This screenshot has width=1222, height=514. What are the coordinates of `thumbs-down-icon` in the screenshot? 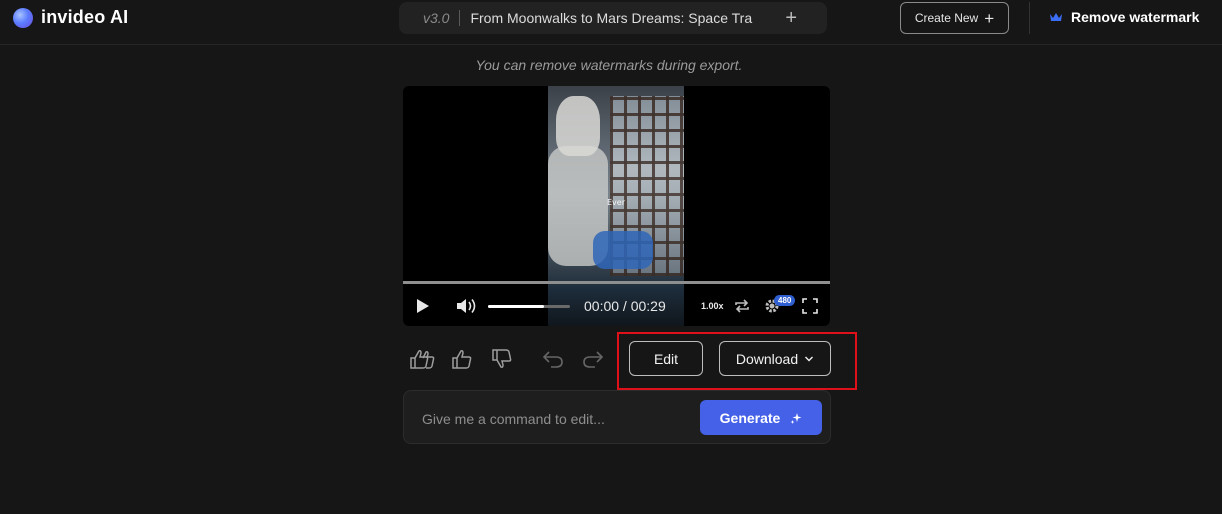 It's located at (502, 358).